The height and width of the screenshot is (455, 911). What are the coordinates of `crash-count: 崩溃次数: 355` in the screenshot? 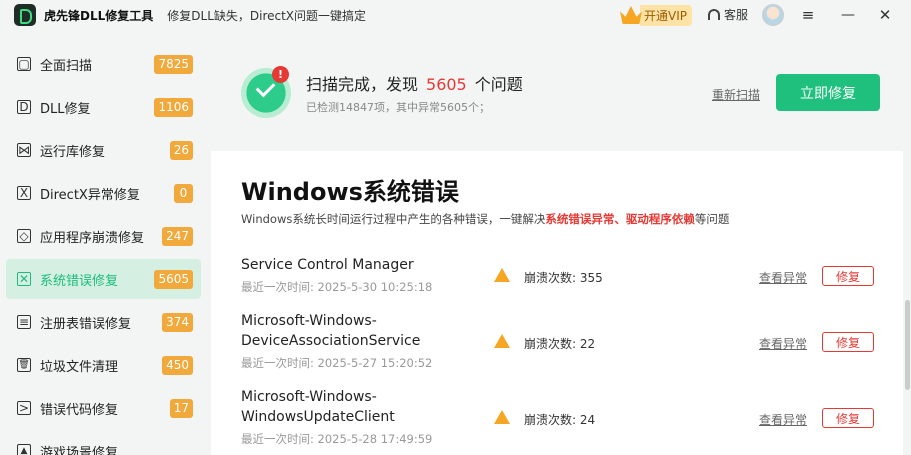 It's located at (563, 278).